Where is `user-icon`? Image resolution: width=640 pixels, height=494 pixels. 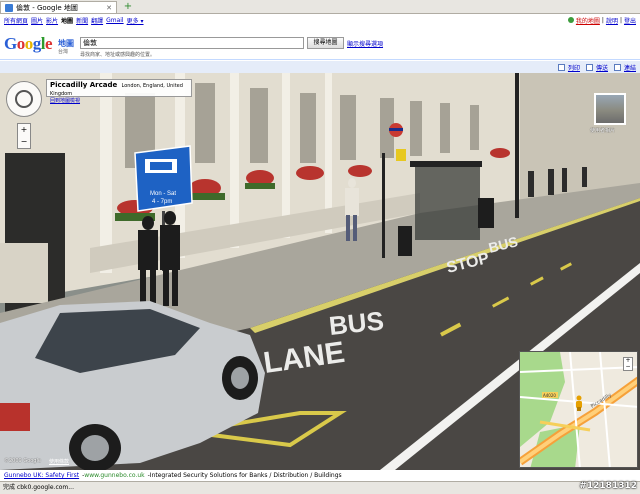
user-icon is located at coordinates (570, 20).